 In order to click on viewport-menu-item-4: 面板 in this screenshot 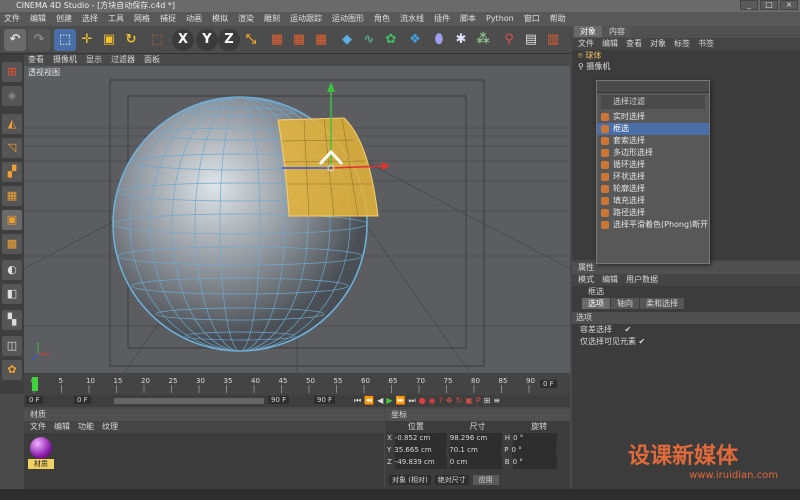, I will do `click(152, 60)`.